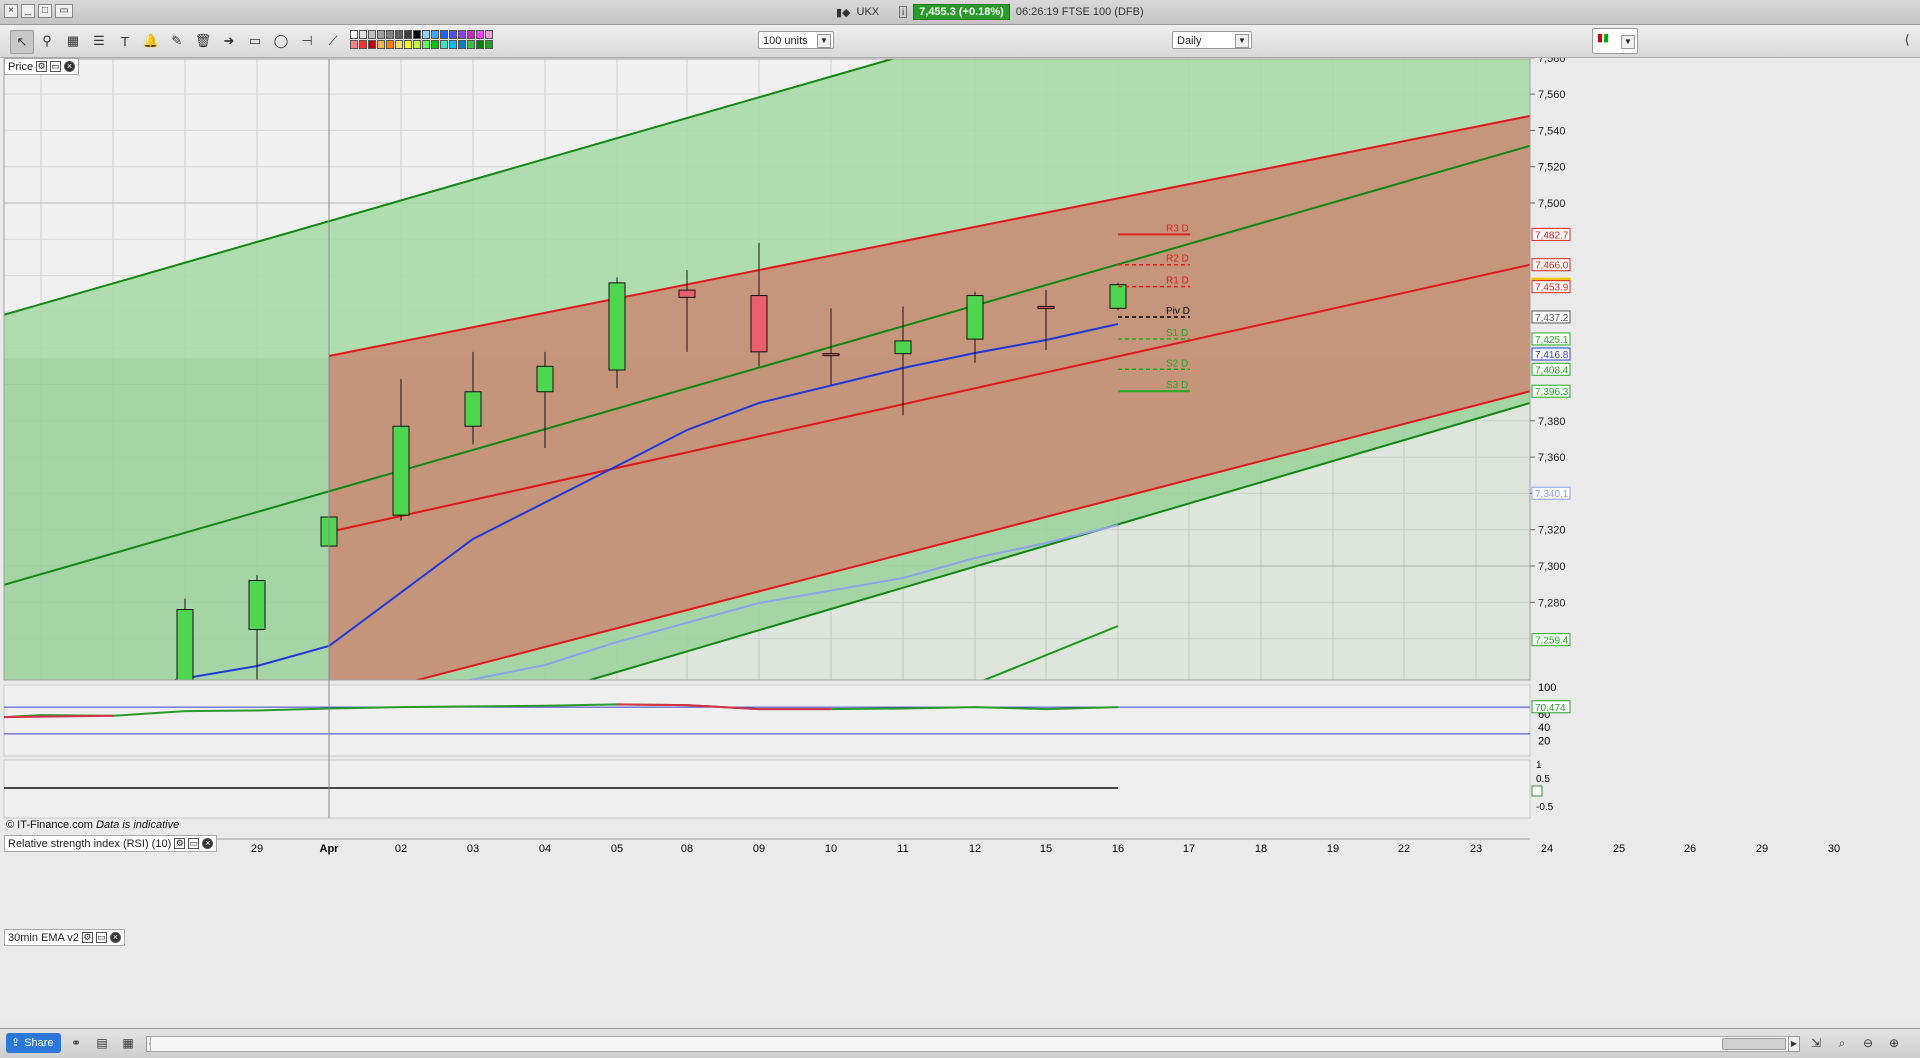 The image size is (1920, 1058). I want to click on price-axis-label: 7,380, so click(1552, 422).